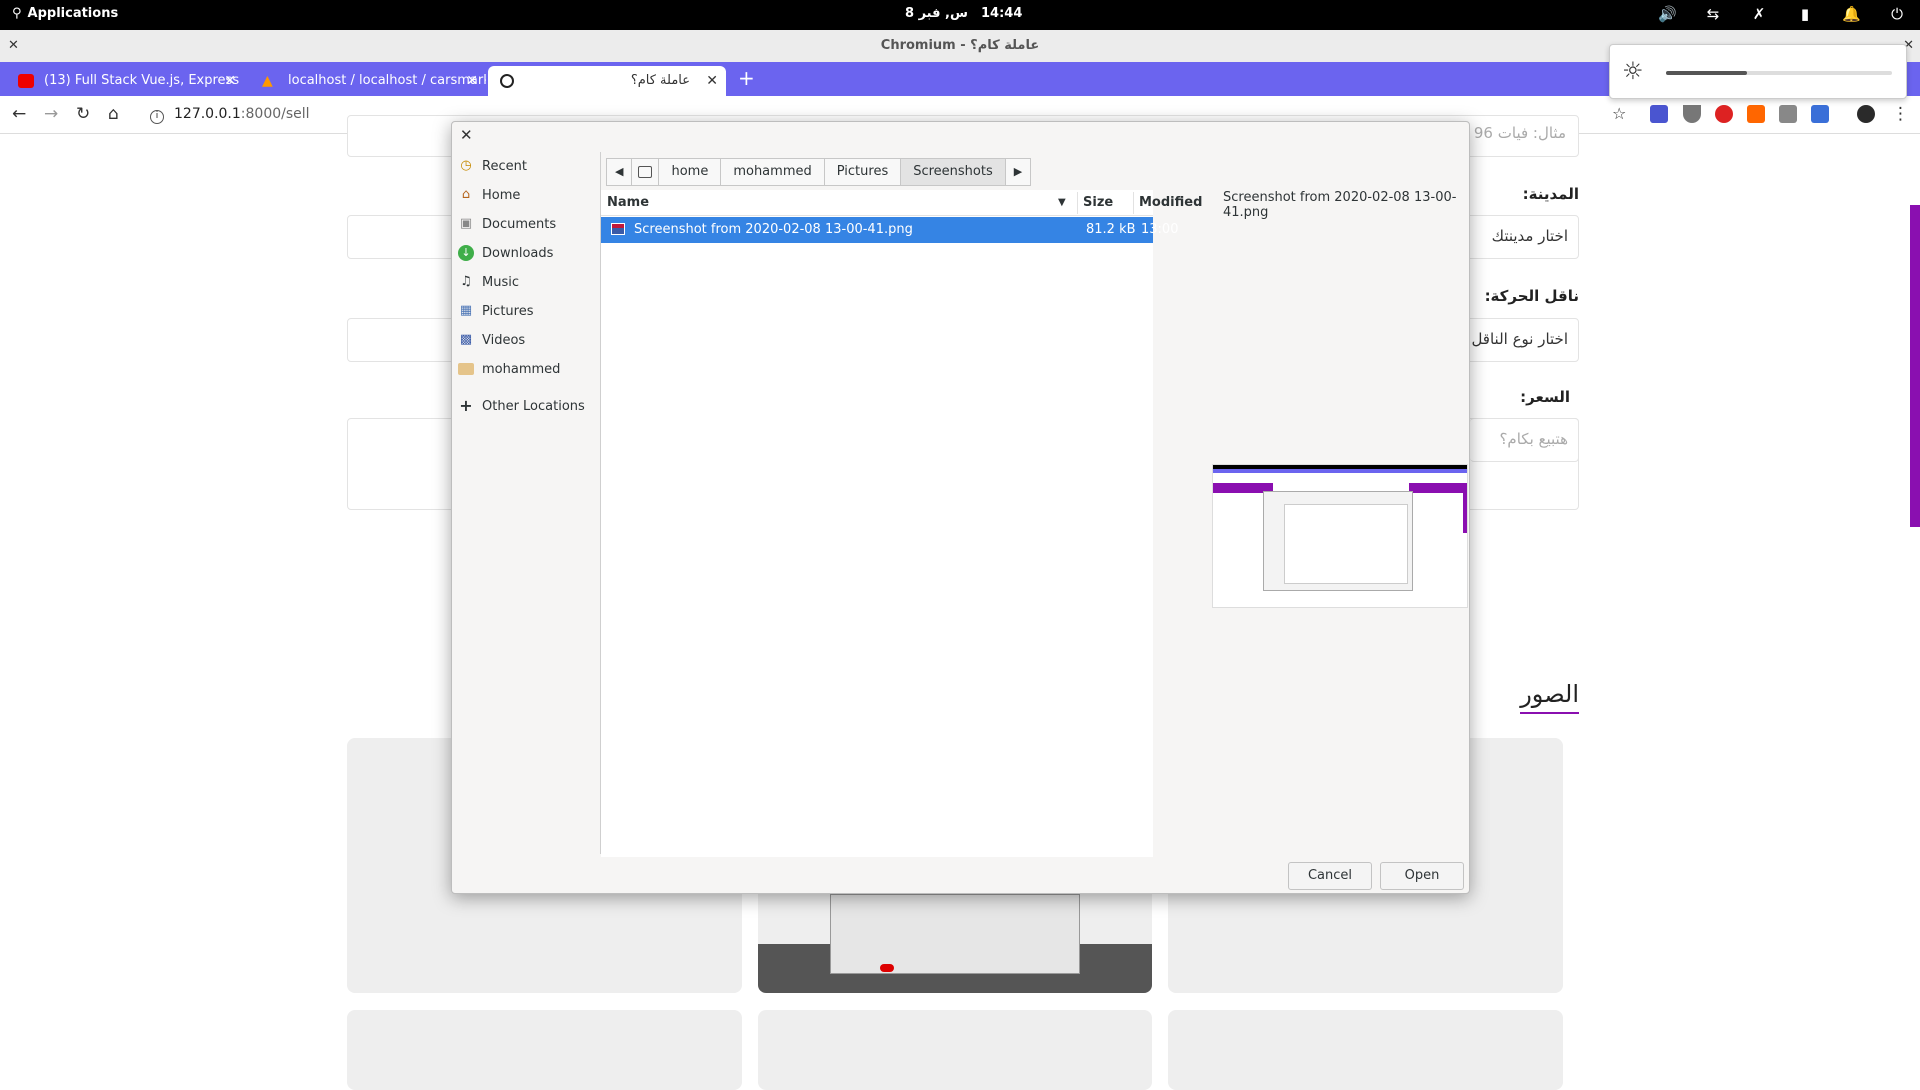 The height and width of the screenshot is (1090, 1920). Describe the element at coordinates (528, 282) in the screenshot. I see `sidebar-item-music: ♫ Music` at that location.